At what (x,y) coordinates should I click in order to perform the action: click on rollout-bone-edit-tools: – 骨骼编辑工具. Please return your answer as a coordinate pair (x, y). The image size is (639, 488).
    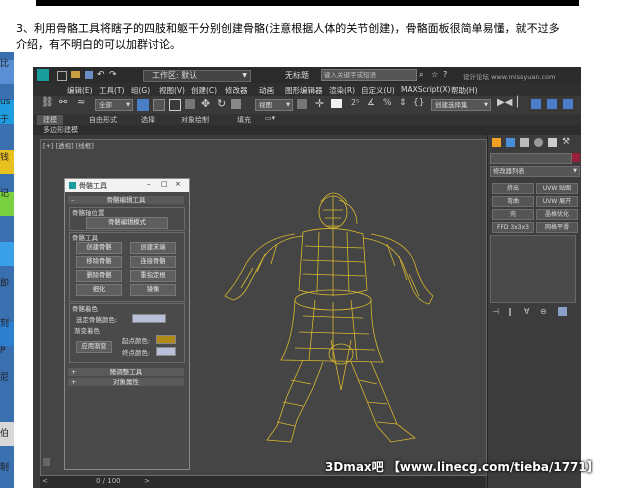
    Looking at the image, I should click on (126, 200).